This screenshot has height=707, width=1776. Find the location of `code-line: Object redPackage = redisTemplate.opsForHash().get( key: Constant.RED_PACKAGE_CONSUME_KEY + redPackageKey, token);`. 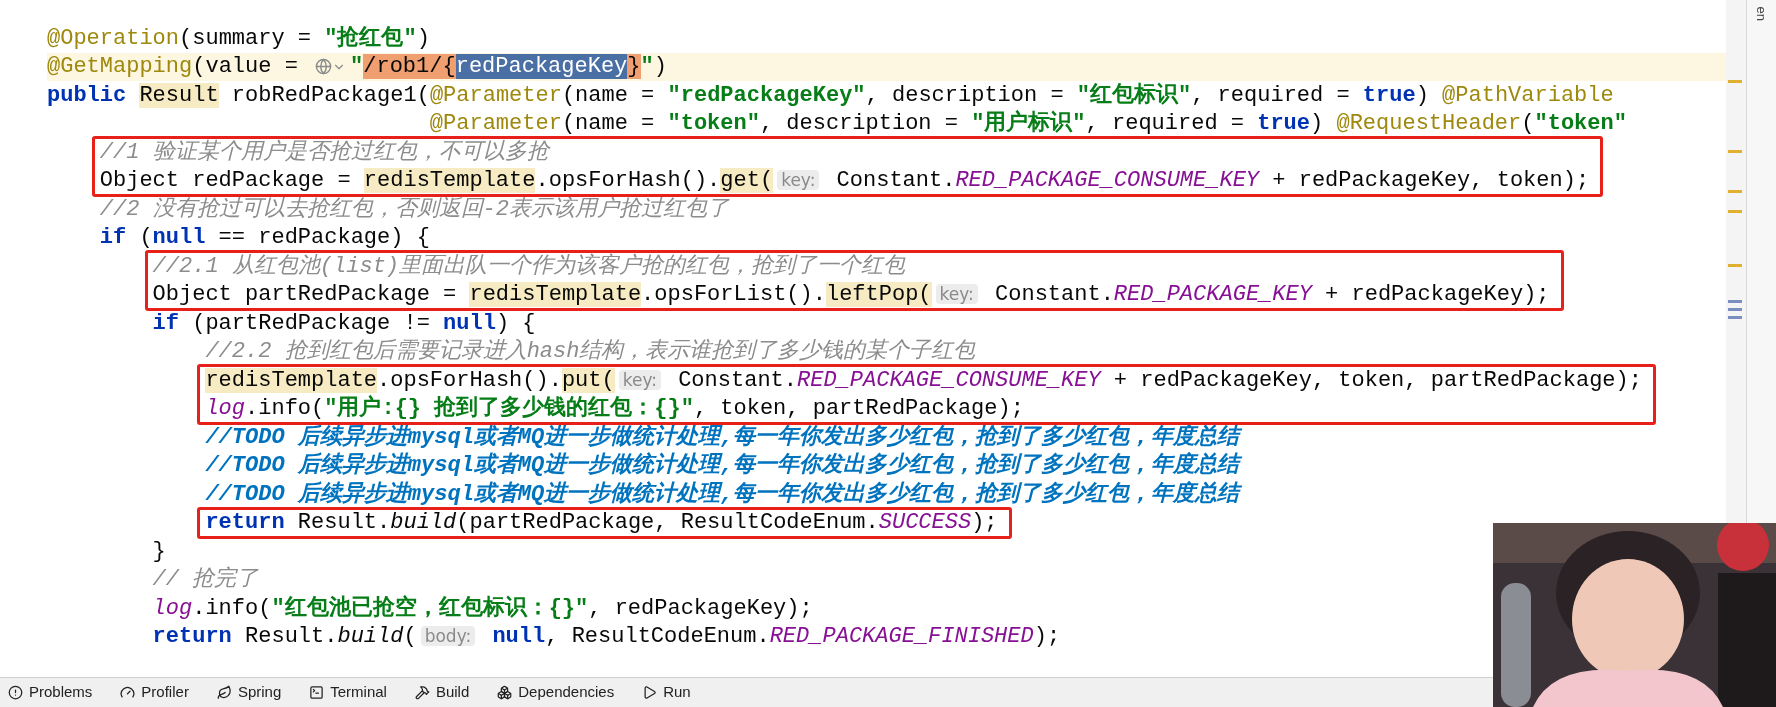

code-line: Object redPackage = redisTemplate.opsForHash().get( key: Constant.RED_PACKAGE_CONSUME_KEY + redPackageKey, token); is located at coordinates (844, 181).